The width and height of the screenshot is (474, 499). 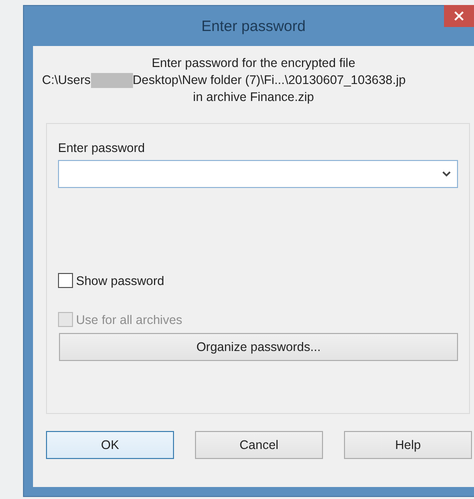 What do you see at coordinates (258, 174) in the screenshot?
I see `password-field` at bounding box center [258, 174].